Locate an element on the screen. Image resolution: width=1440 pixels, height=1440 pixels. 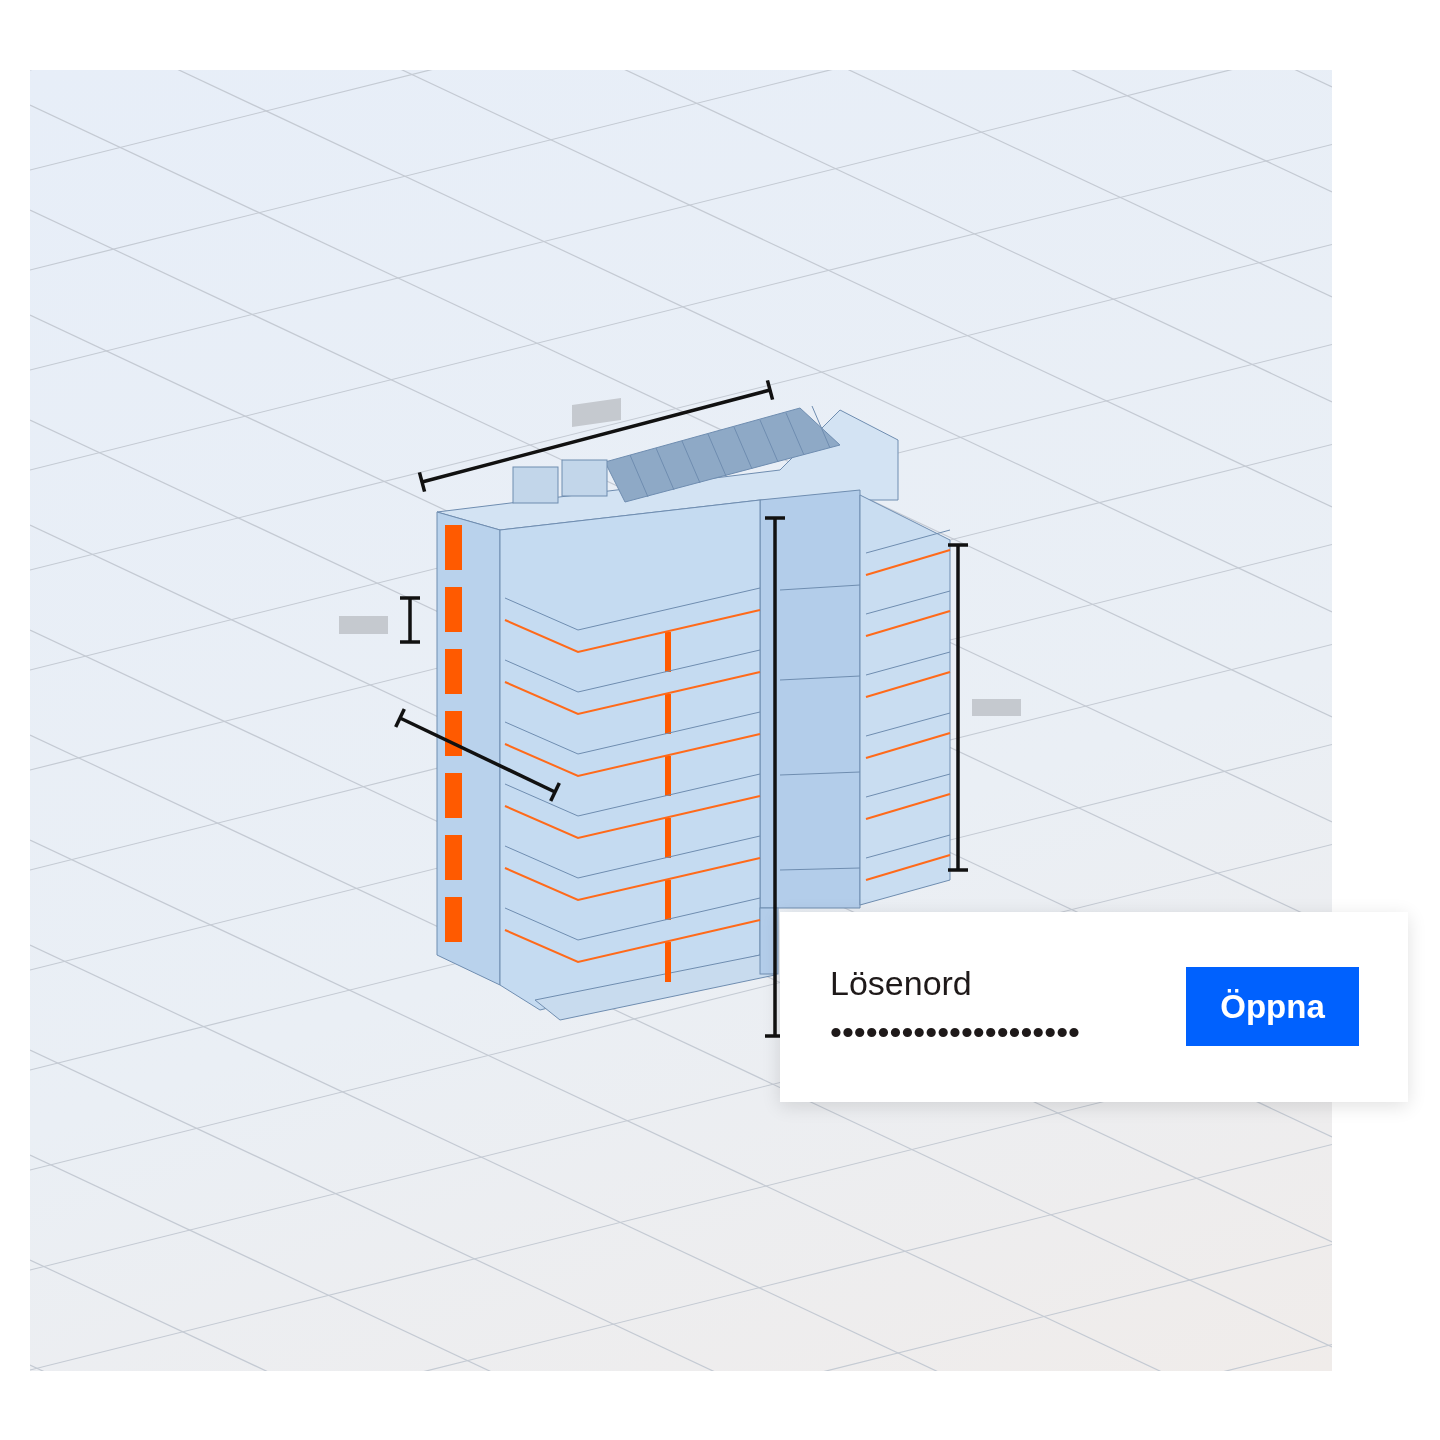
open-button: Öppna is located at coordinates (1272, 1006).